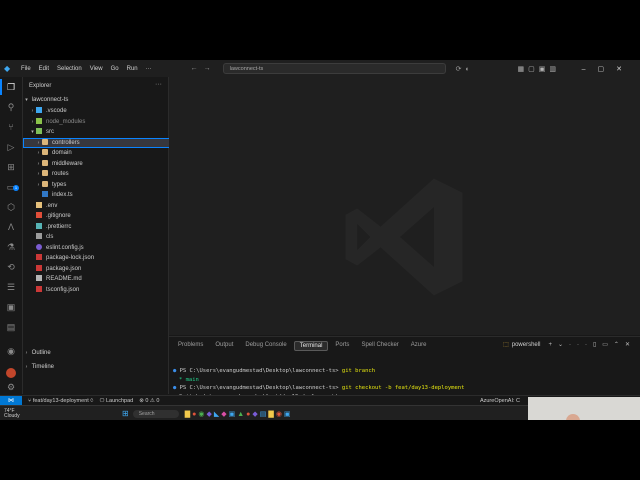 The height and width of the screenshot is (480, 640). Describe the element at coordinates (465, 69) in the screenshot. I see `copilot-icons: ⟳◐` at that location.